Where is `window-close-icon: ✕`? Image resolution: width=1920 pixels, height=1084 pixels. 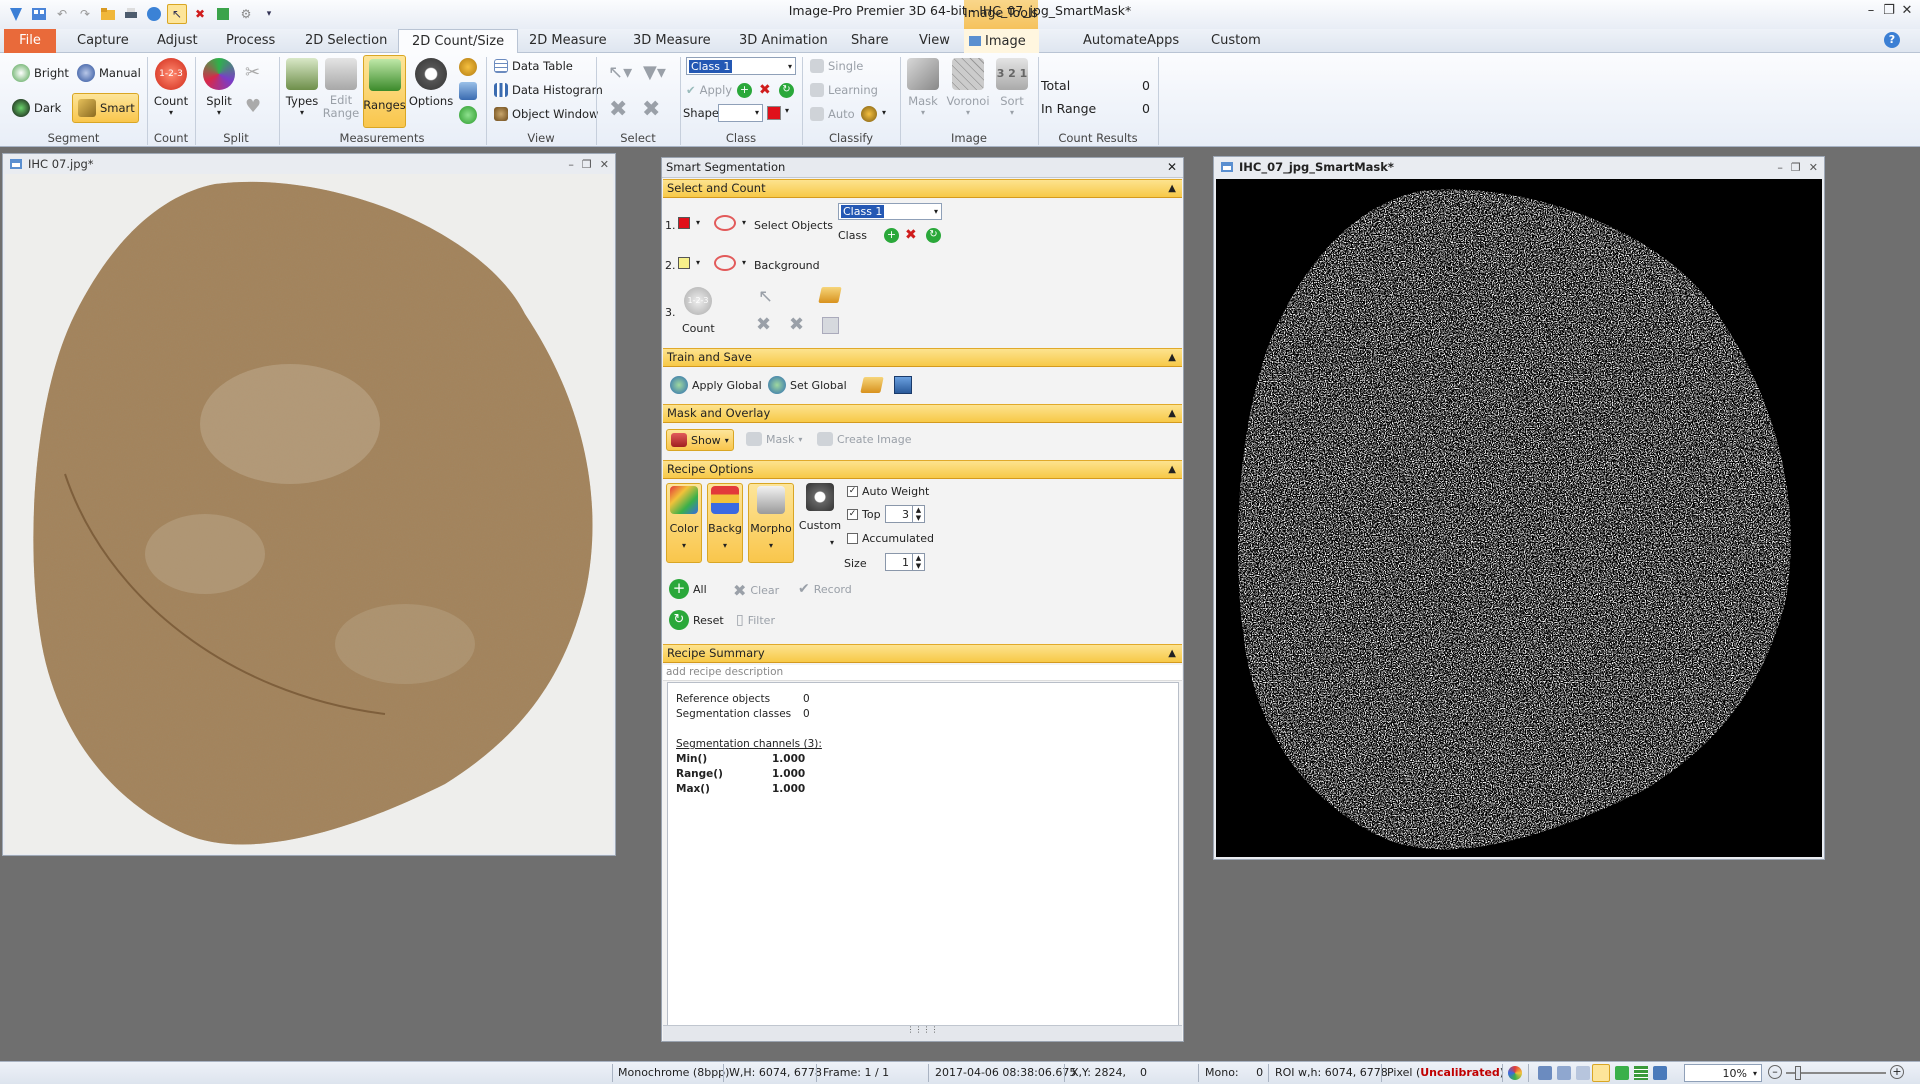 window-close-icon: ✕ is located at coordinates (604, 164).